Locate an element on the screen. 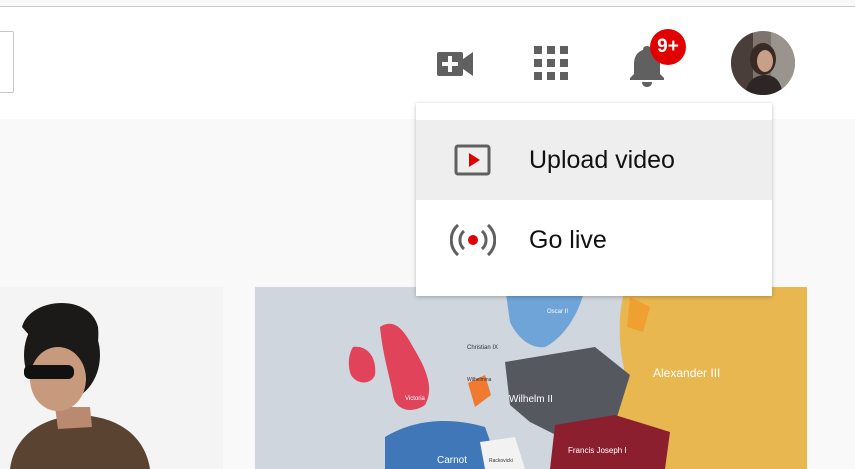 The width and height of the screenshot is (855, 469). go-live-menu-item: Go live is located at coordinates (594, 240).